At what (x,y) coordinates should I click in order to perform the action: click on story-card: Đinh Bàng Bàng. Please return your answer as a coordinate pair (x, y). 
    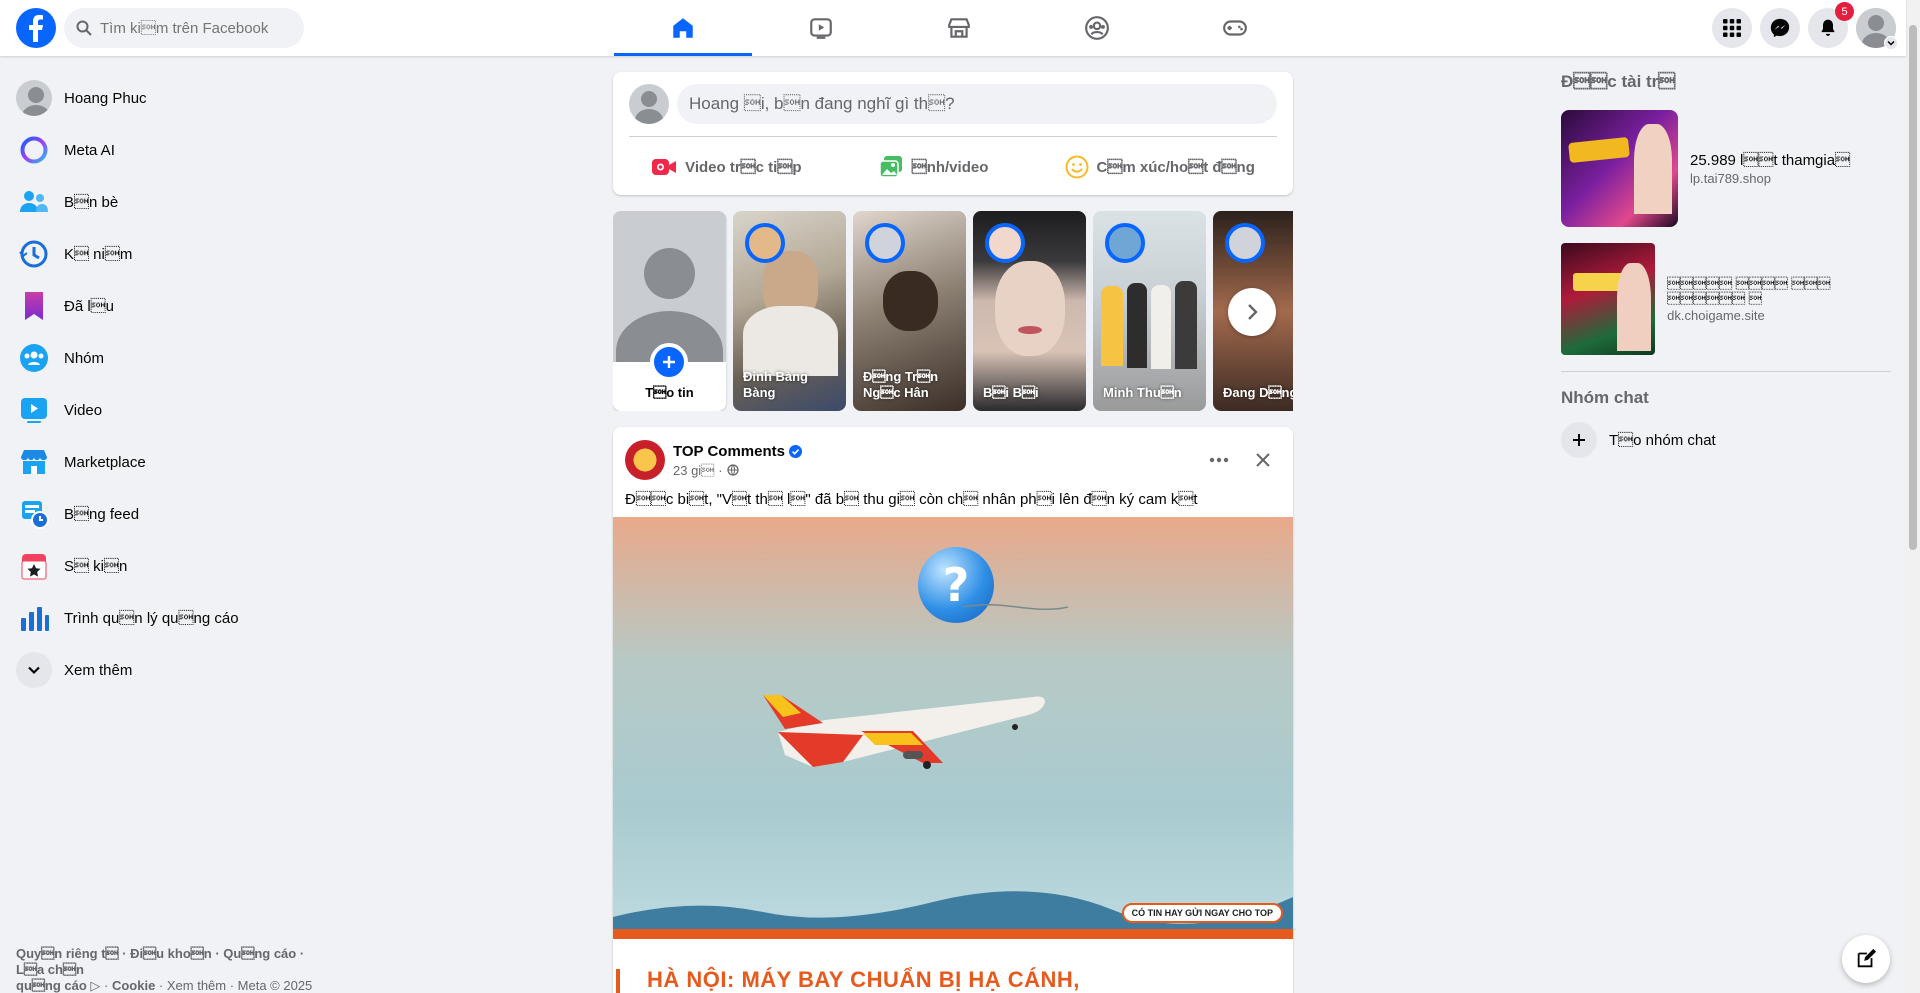
    Looking at the image, I should click on (789, 311).